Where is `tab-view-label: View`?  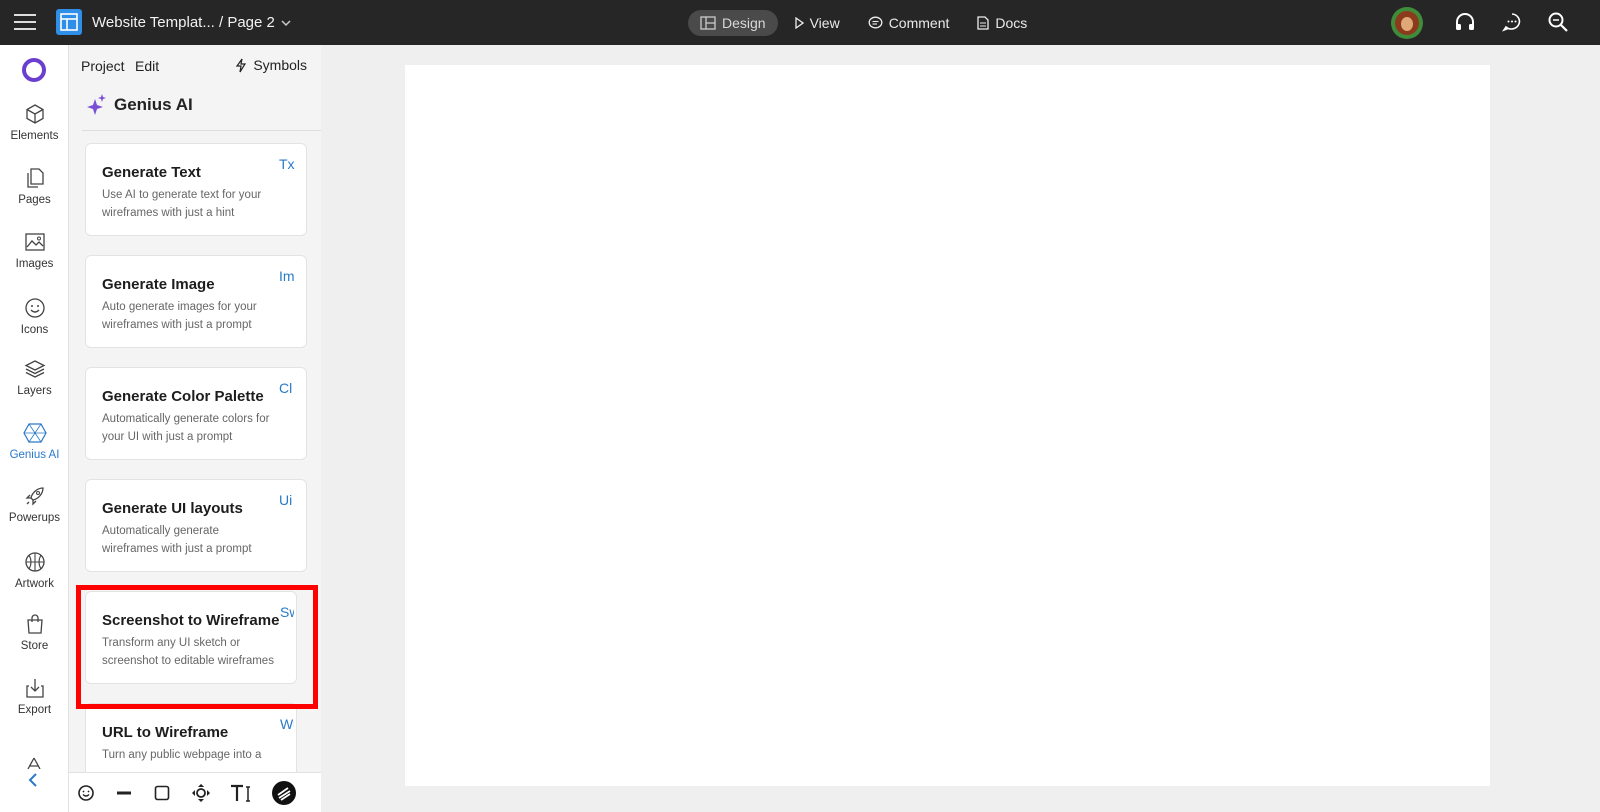
tab-view-label: View is located at coordinates (824, 23).